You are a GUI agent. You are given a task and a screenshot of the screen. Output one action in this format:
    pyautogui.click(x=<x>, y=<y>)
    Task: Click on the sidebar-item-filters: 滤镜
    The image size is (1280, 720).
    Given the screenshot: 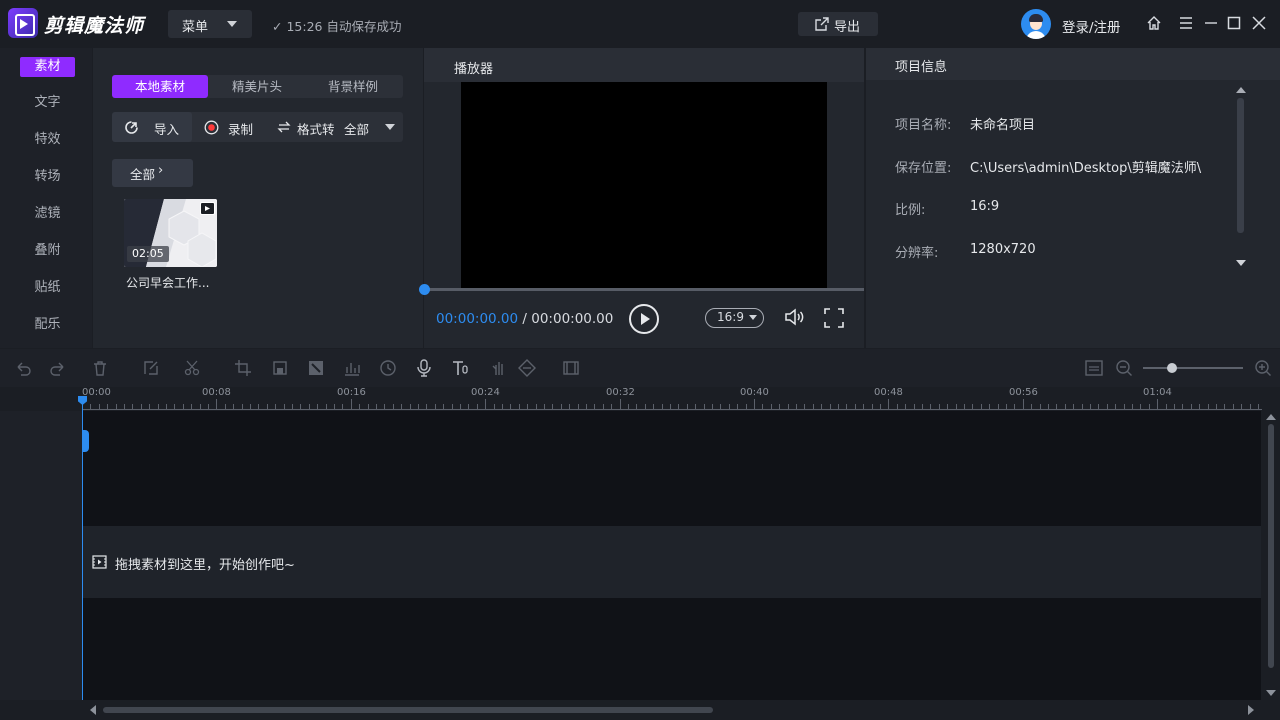 What is the action you would take?
    pyautogui.click(x=47, y=214)
    